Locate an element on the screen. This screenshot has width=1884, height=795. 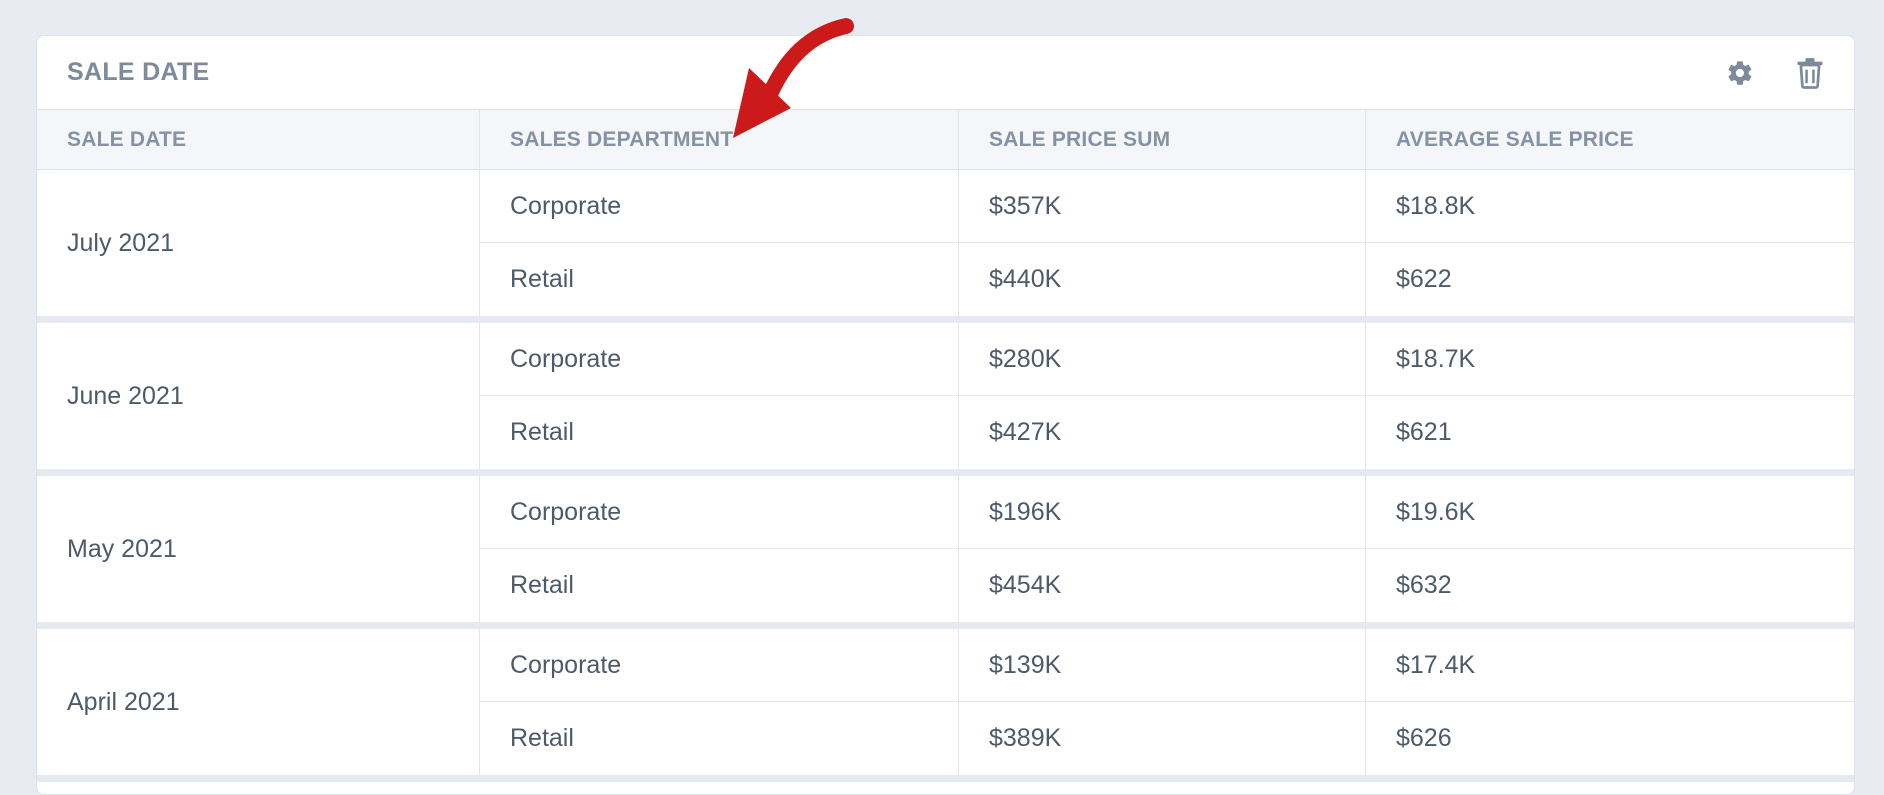
table-row: Corporate $357K $18.8K is located at coordinates (1167, 206).